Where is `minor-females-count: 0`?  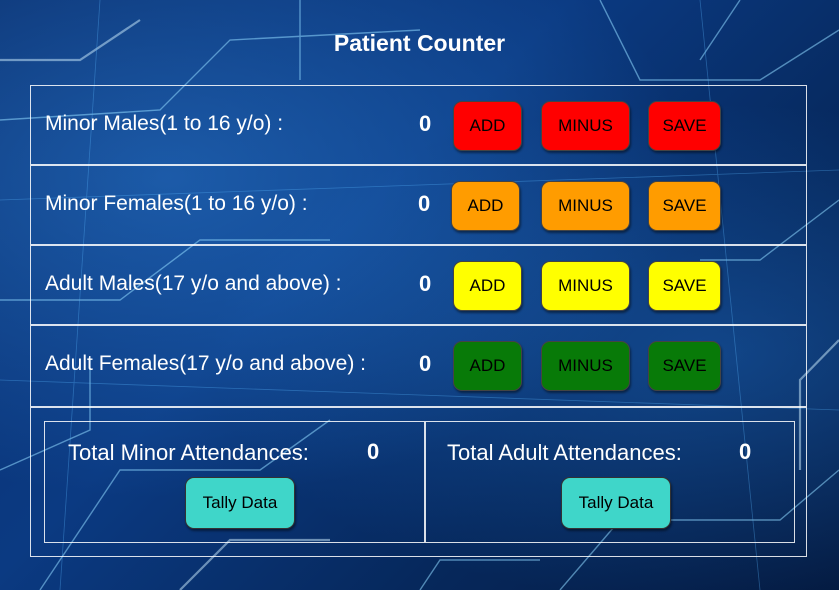
minor-females-count: 0 is located at coordinates (424, 203).